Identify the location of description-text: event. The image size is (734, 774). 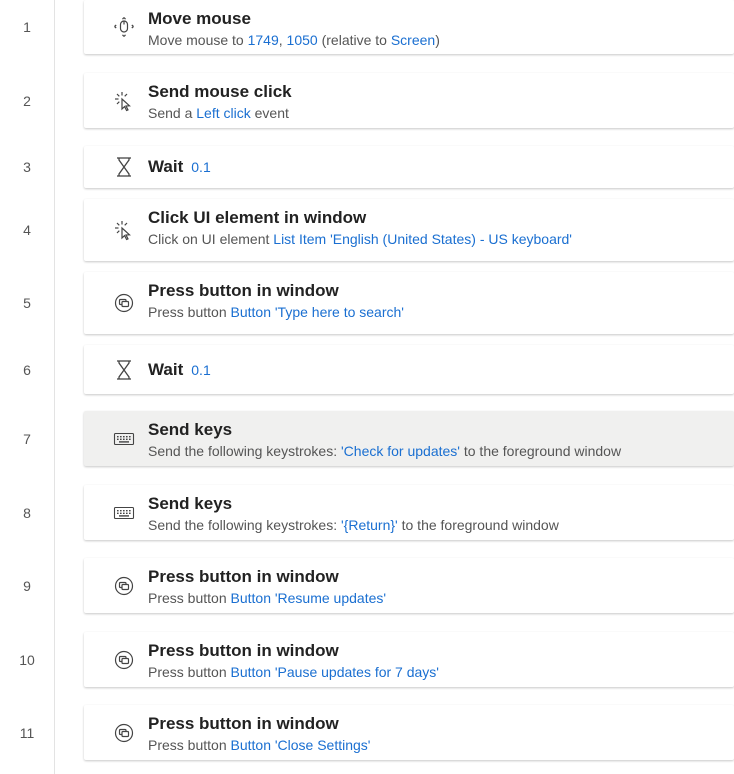
(269, 113).